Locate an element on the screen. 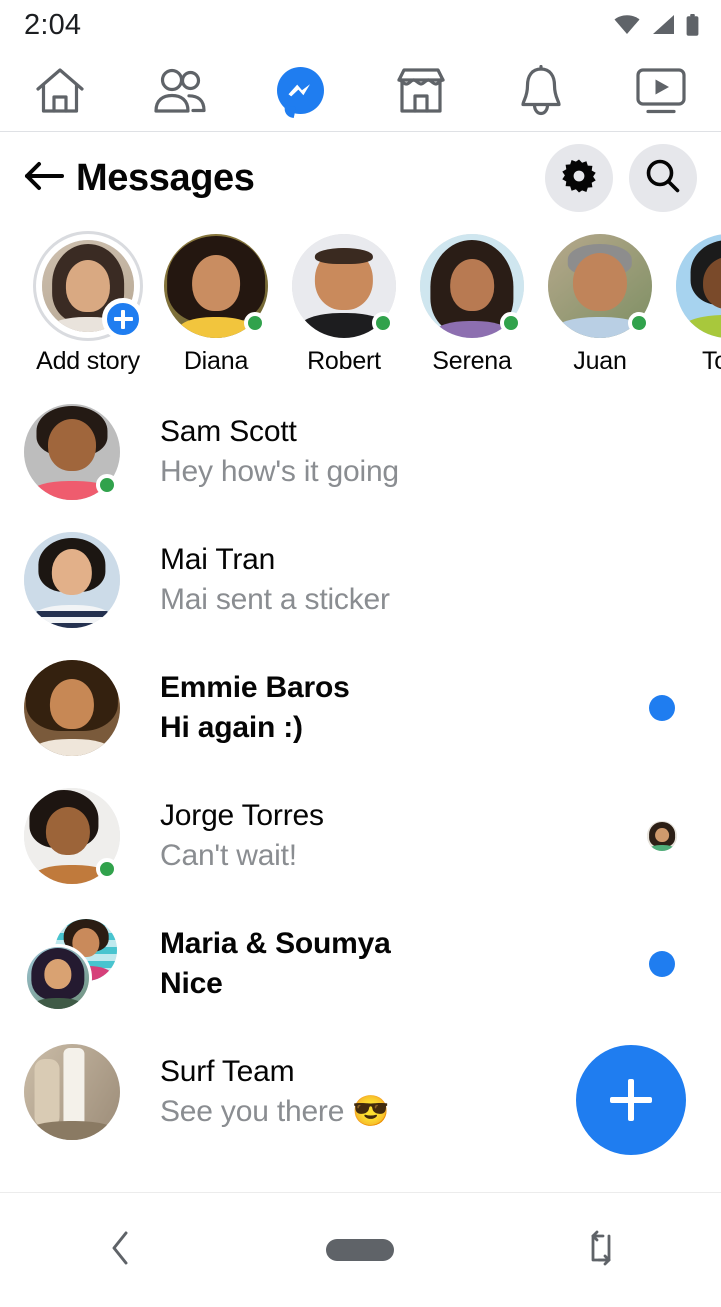 The height and width of the screenshot is (1307, 721). conversation-snippet: Hi again :) is located at coordinates (231, 727).